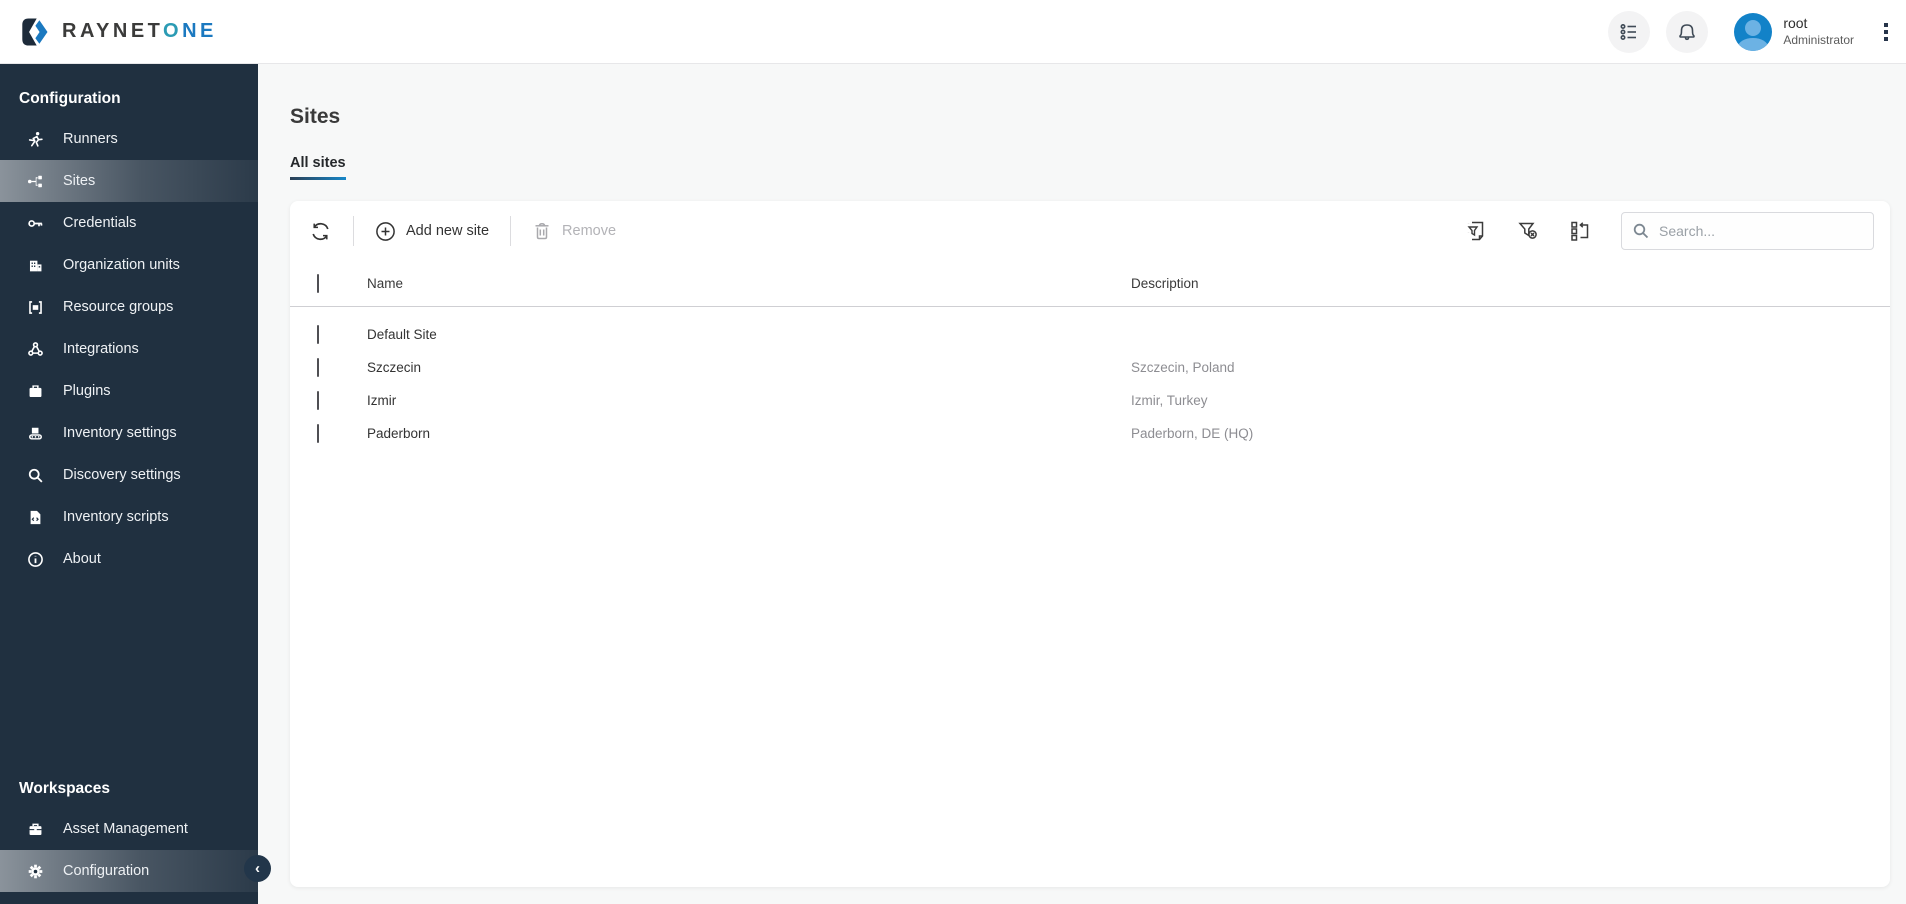  What do you see at coordinates (1090, 334) in the screenshot?
I see `table-row: Default Site` at bounding box center [1090, 334].